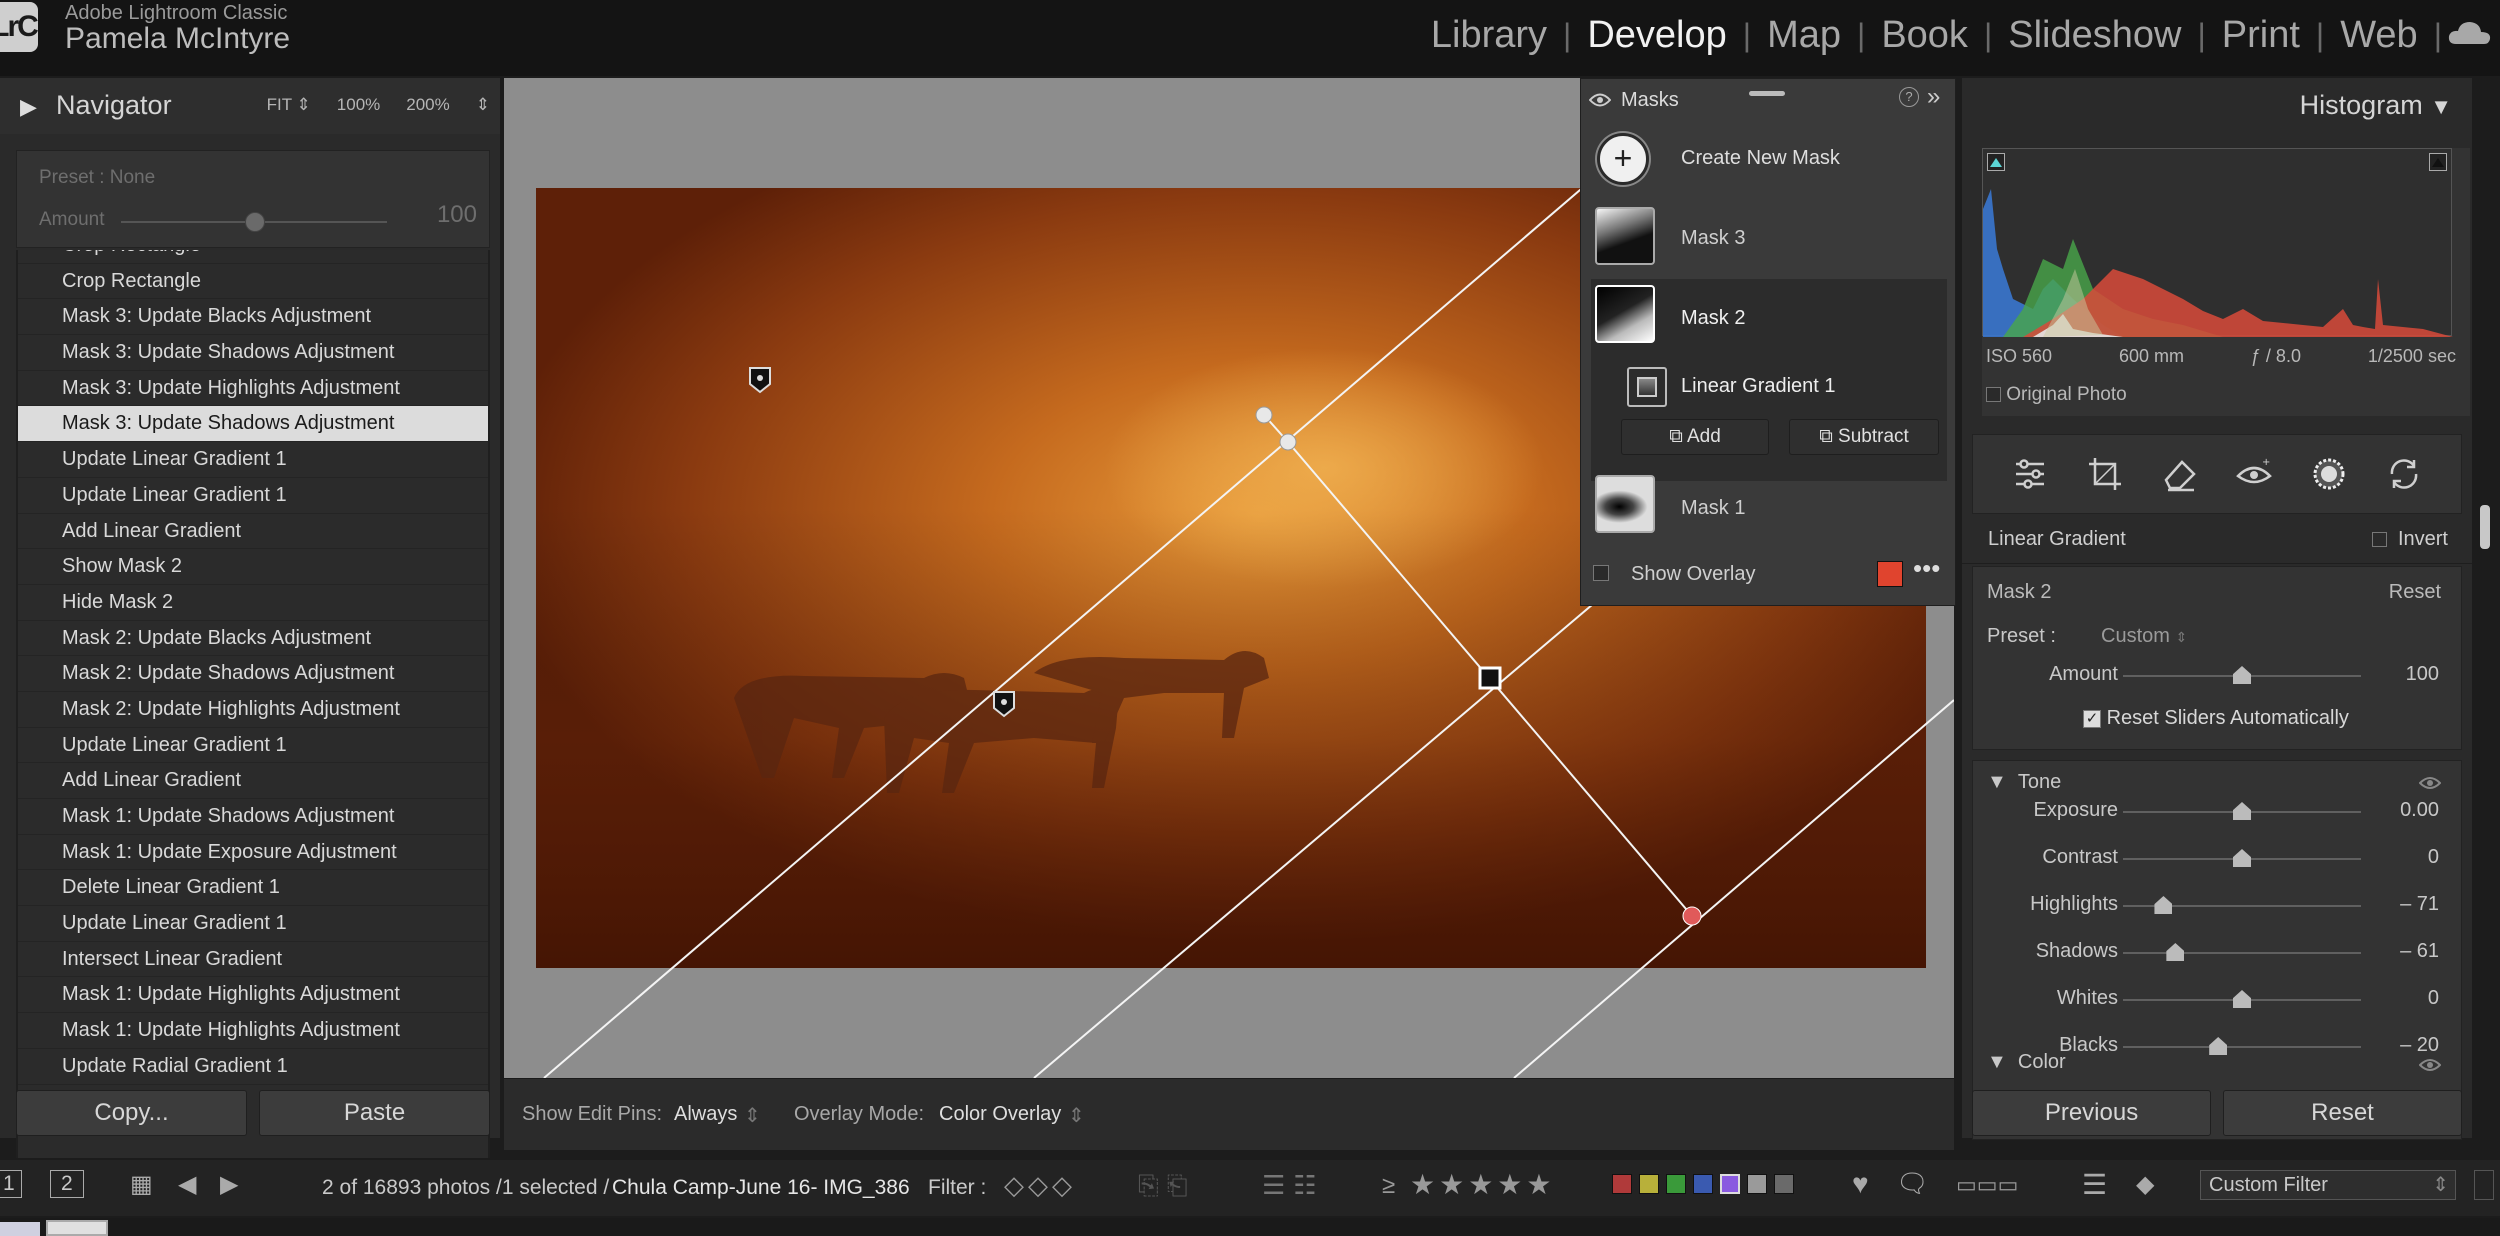  I want to click on reset-sliders-checkbox: ✓, so click(2092, 718).